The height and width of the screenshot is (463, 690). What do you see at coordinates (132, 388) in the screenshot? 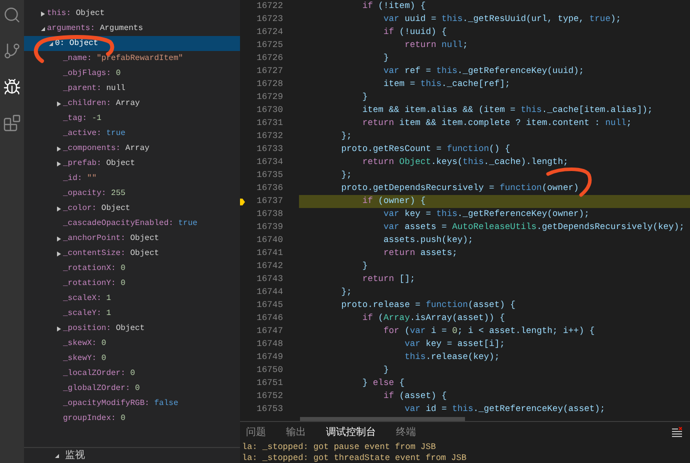
I see `variable-row: _globalZOrder: 0` at bounding box center [132, 388].